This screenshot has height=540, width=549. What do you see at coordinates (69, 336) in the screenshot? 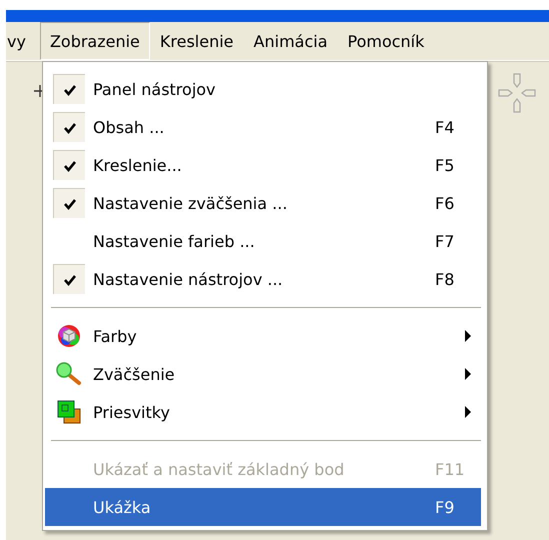
I see `color-cube-icon` at bounding box center [69, 336].